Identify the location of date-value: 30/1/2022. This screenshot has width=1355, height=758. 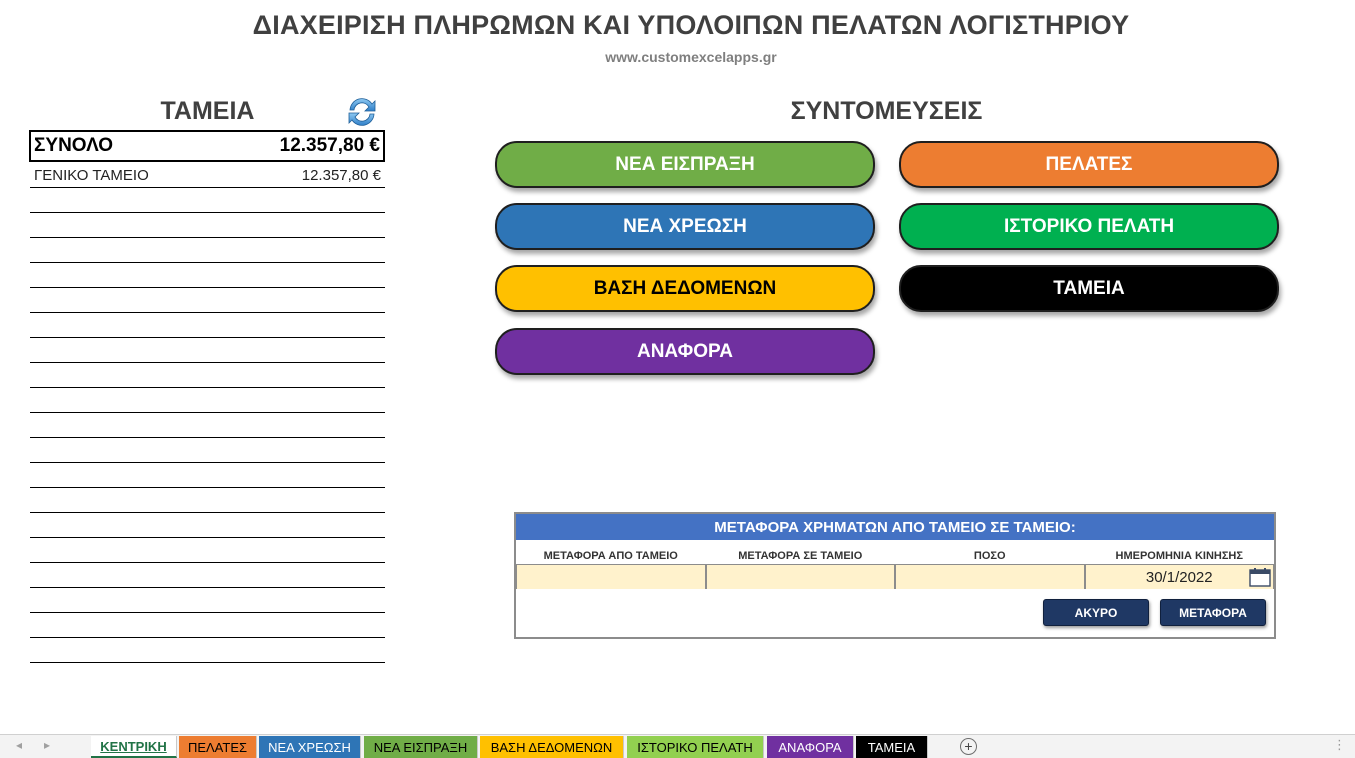
(1179, 577).